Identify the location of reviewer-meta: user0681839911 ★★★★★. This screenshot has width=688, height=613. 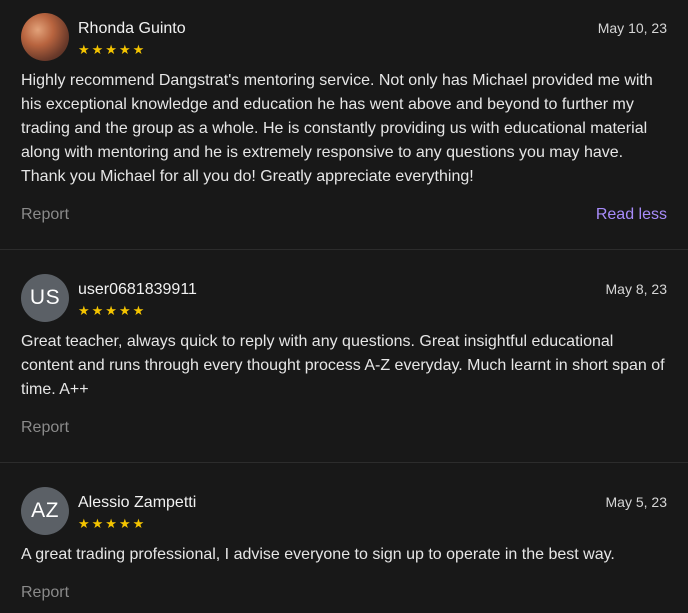
(137, 296).